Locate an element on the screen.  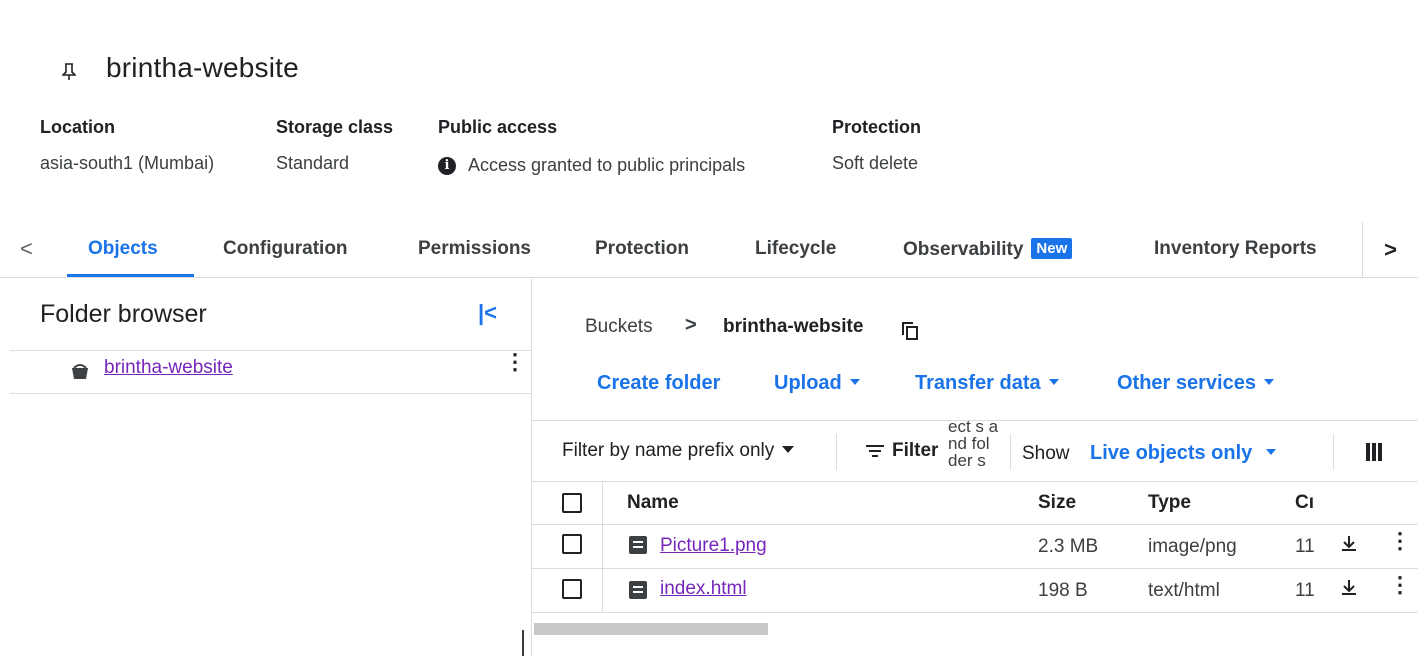
upload-button: Upload is located at coordinates (817, 383).